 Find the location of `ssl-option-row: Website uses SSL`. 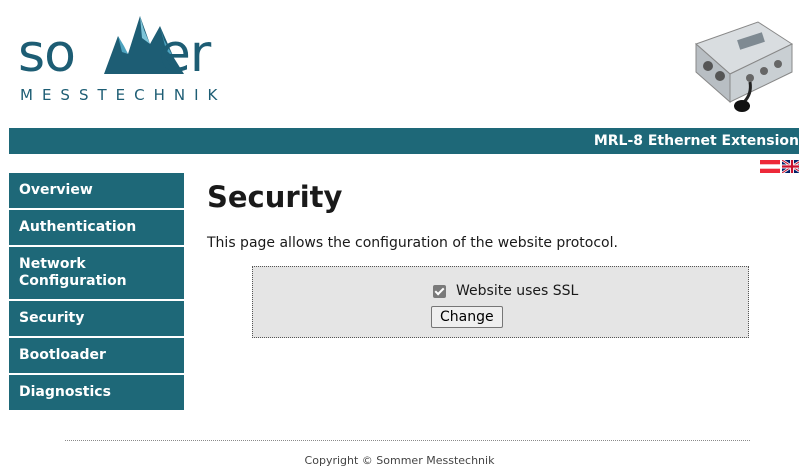

ssl-option-row: Website uses SSL is located at coordinates (505, 291).